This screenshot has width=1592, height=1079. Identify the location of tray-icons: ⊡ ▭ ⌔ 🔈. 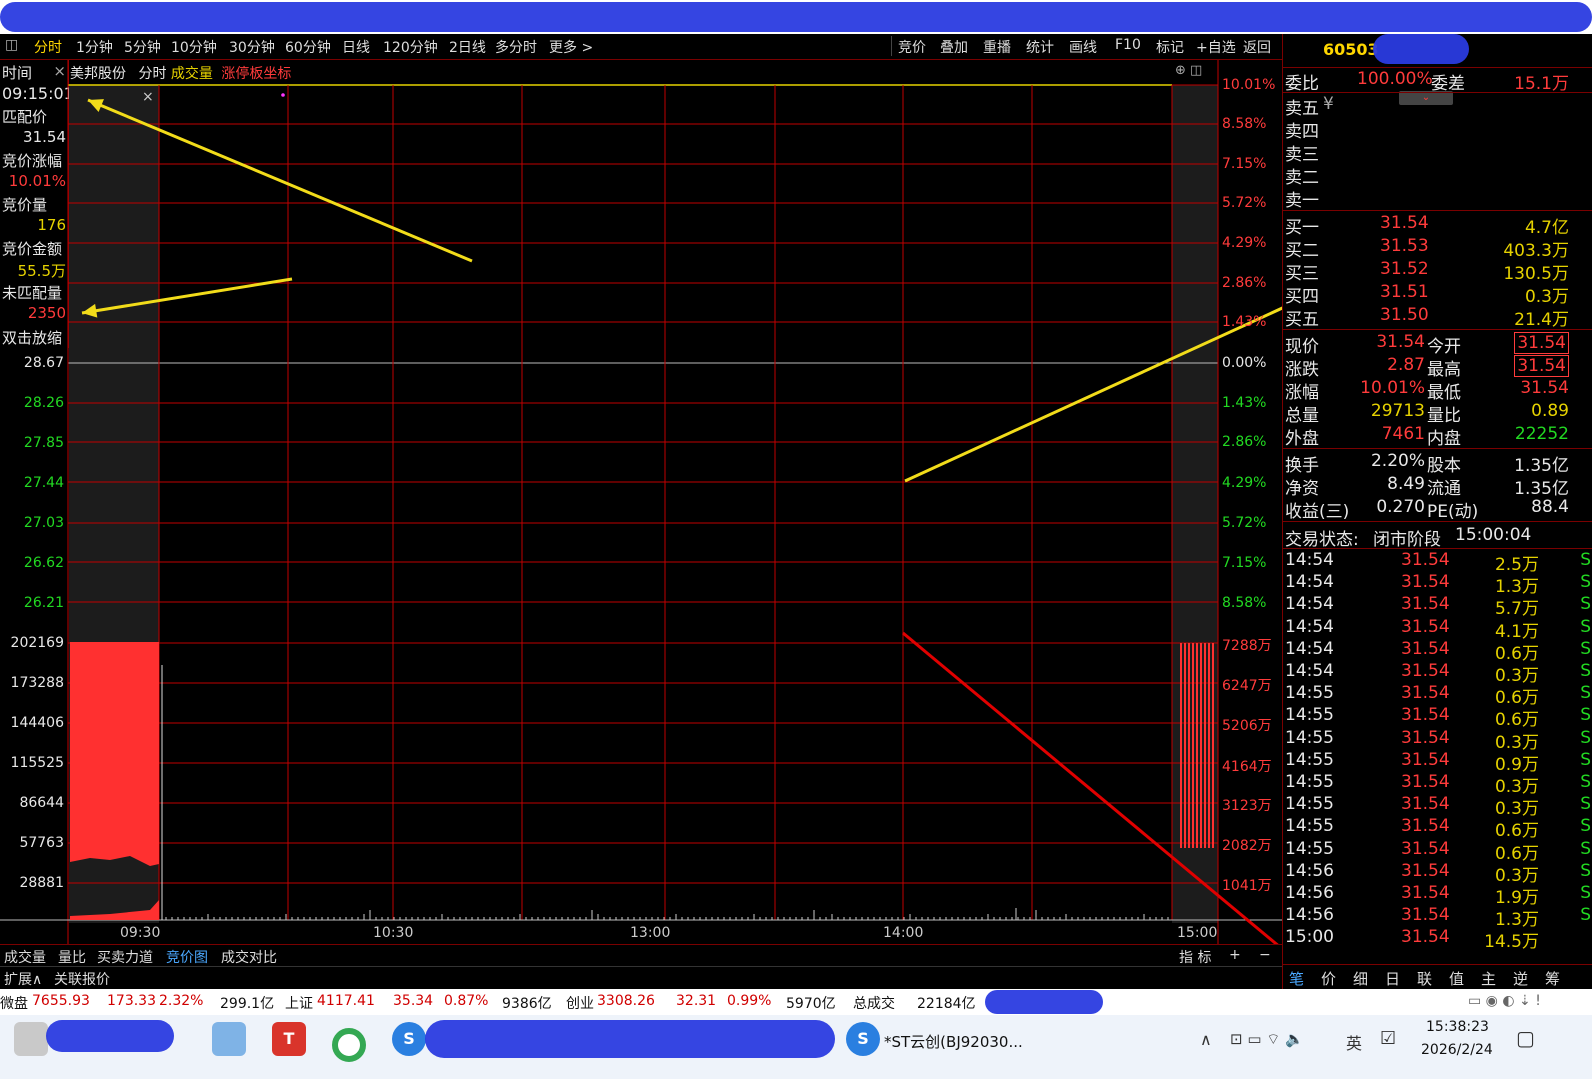
(1267, 1039).